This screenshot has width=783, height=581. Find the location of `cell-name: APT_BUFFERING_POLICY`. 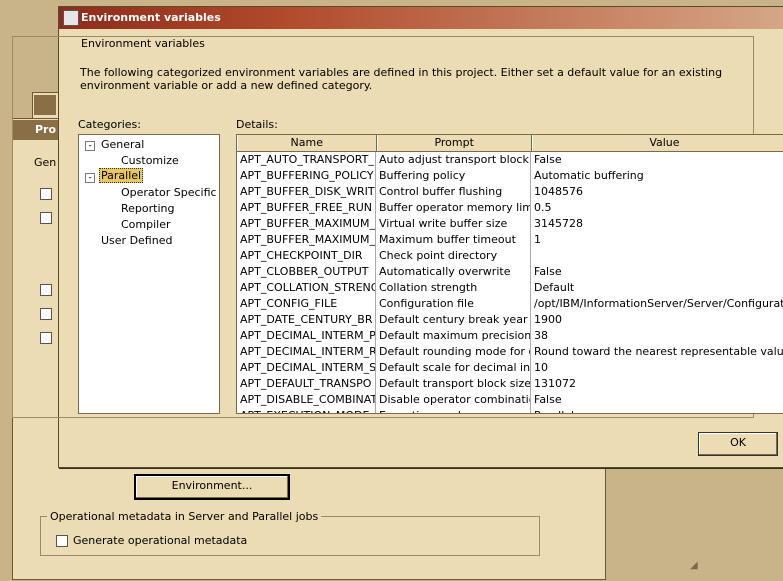

cell-name: APT_BUFFERING_POLICY is located at coordinates (306, 176).